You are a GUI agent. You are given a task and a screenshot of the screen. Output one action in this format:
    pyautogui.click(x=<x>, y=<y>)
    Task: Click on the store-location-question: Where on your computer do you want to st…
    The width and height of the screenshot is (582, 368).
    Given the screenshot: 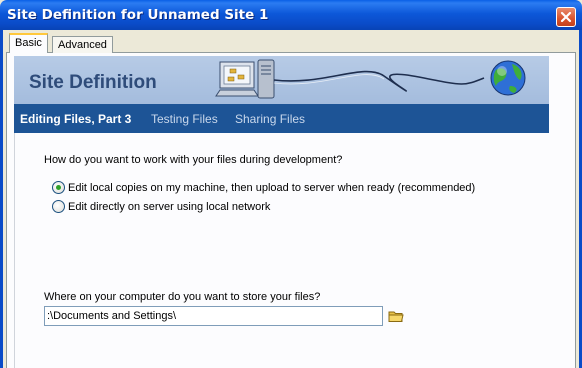 What is the action you would take?
    pyautogui.click(x=182, y=297)
    